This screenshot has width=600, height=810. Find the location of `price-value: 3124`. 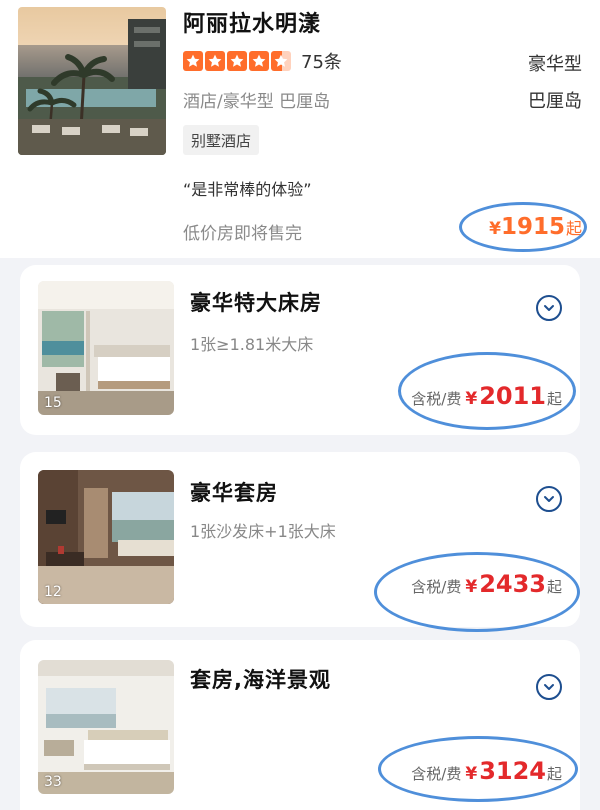

price-value: 3124 is located at coordinates (512, 771).